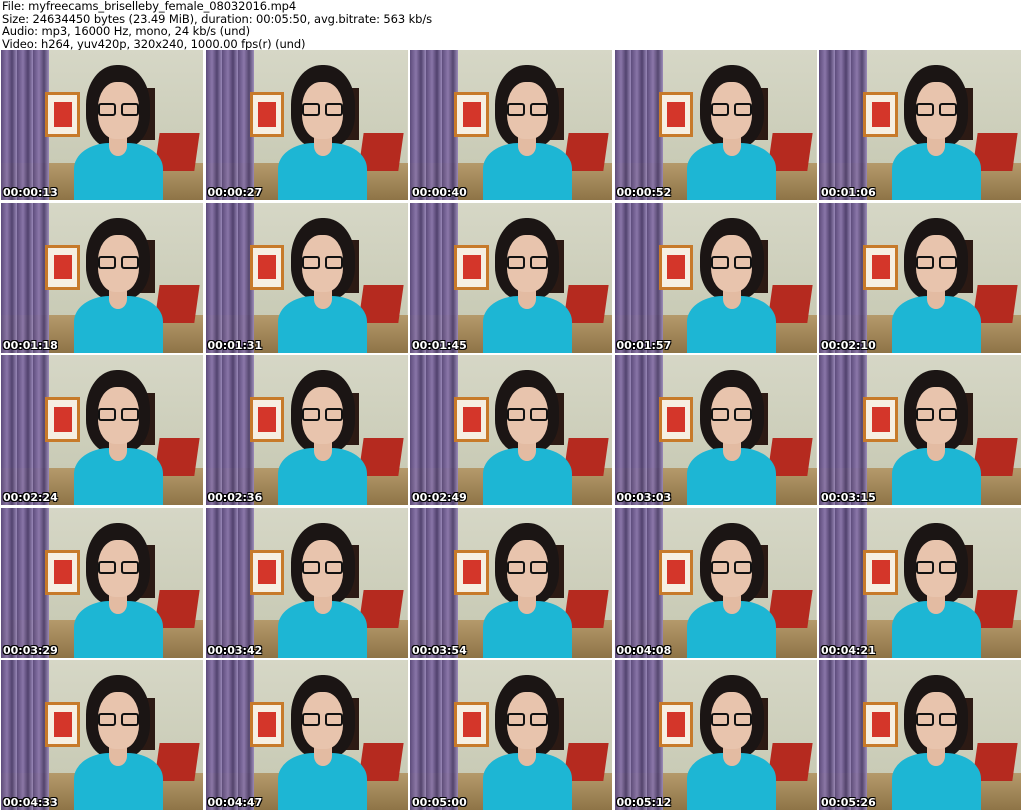 This screenshot has width=1024, height=811. I want to click on video-thumbnail: 00:00:40, so click(511, 125).